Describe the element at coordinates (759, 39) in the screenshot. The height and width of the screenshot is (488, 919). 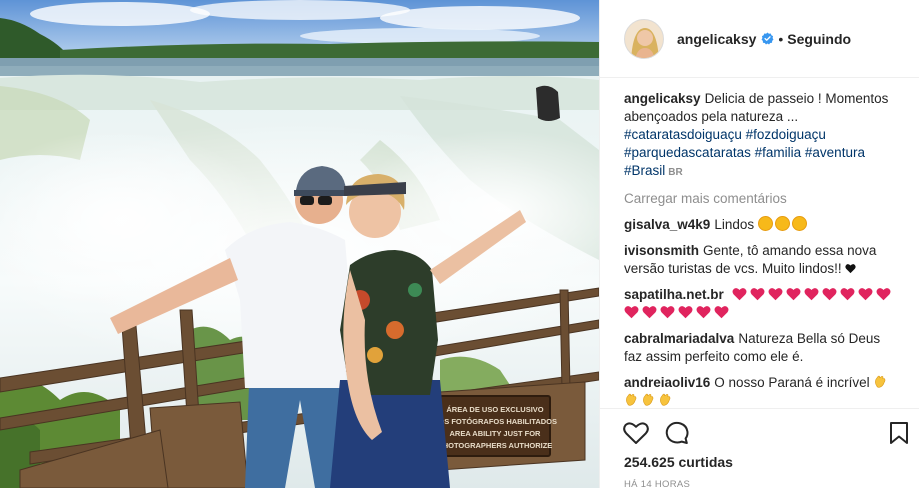
I see `post-header: angelicaksy • Seguindo` at that location.